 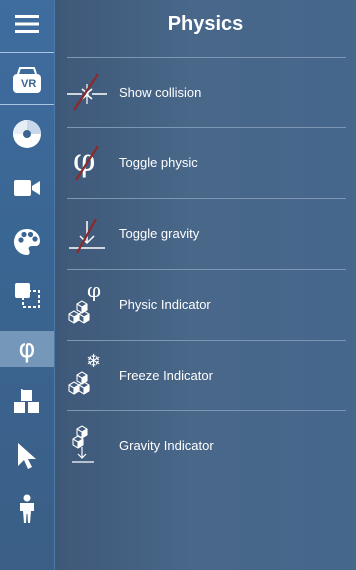 What do you see at coordinates (165, 304) in the screenshot?
I see `menu-item-label: Physic Indicator` at bounding box center [165, 304].